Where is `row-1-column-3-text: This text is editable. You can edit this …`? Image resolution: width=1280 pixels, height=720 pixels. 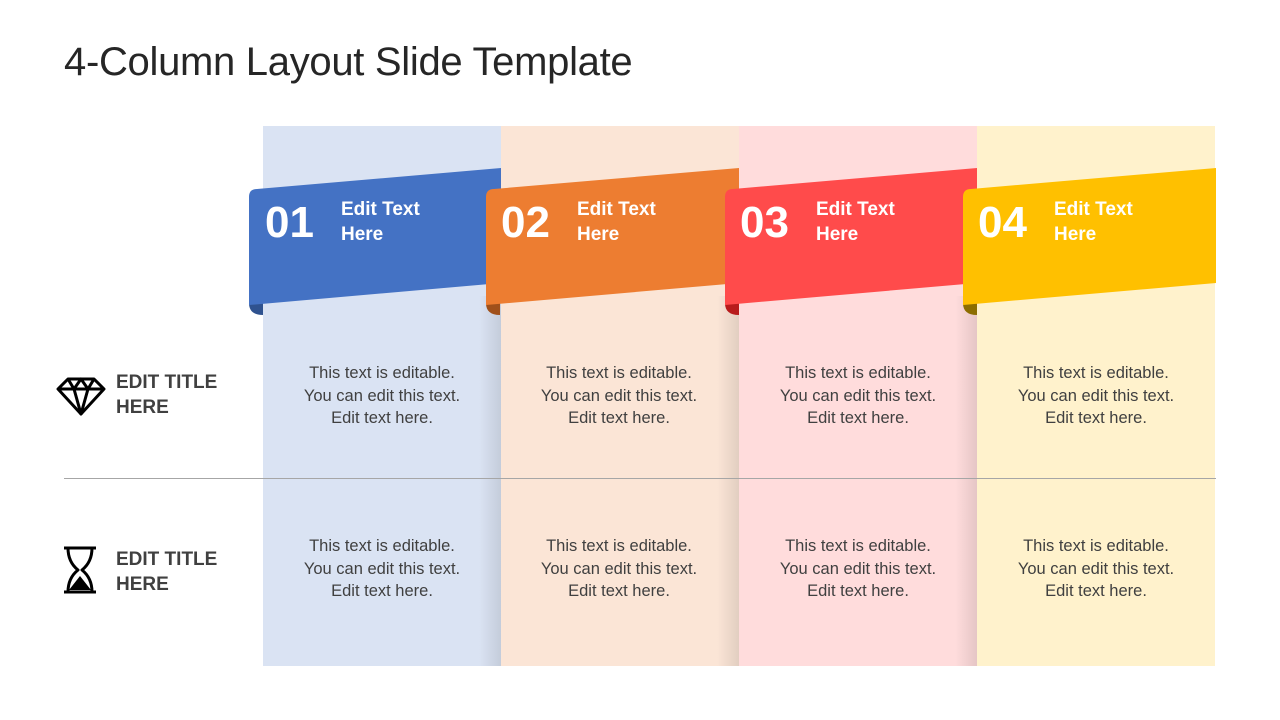
row-1-column-3-text: This text is editable. You can edit this … is located at coordinates (858, 396).